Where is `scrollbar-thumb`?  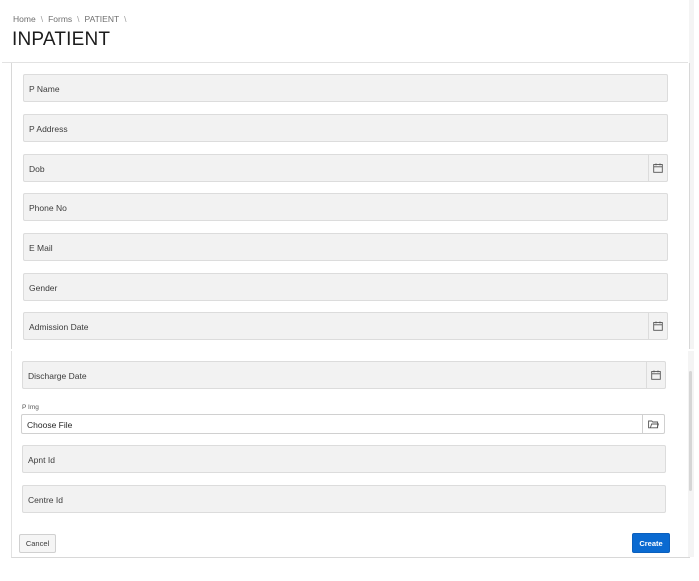 scrollbar-thumb is located at coordinates (690, 431).